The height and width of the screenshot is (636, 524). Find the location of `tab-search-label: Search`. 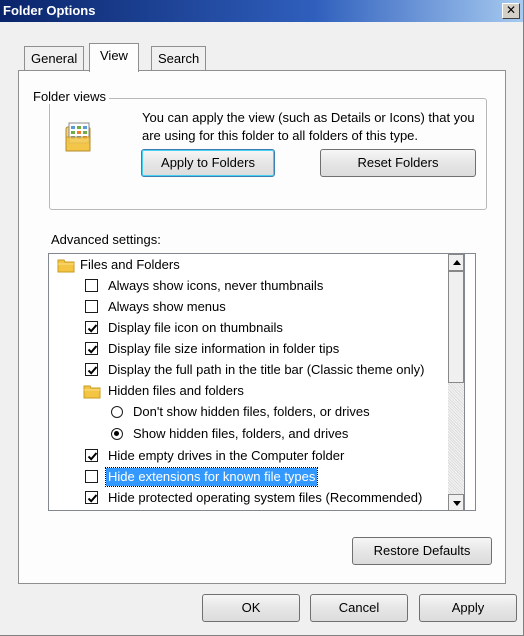

tab-search-label: Search is located at coordinates (179, 58).